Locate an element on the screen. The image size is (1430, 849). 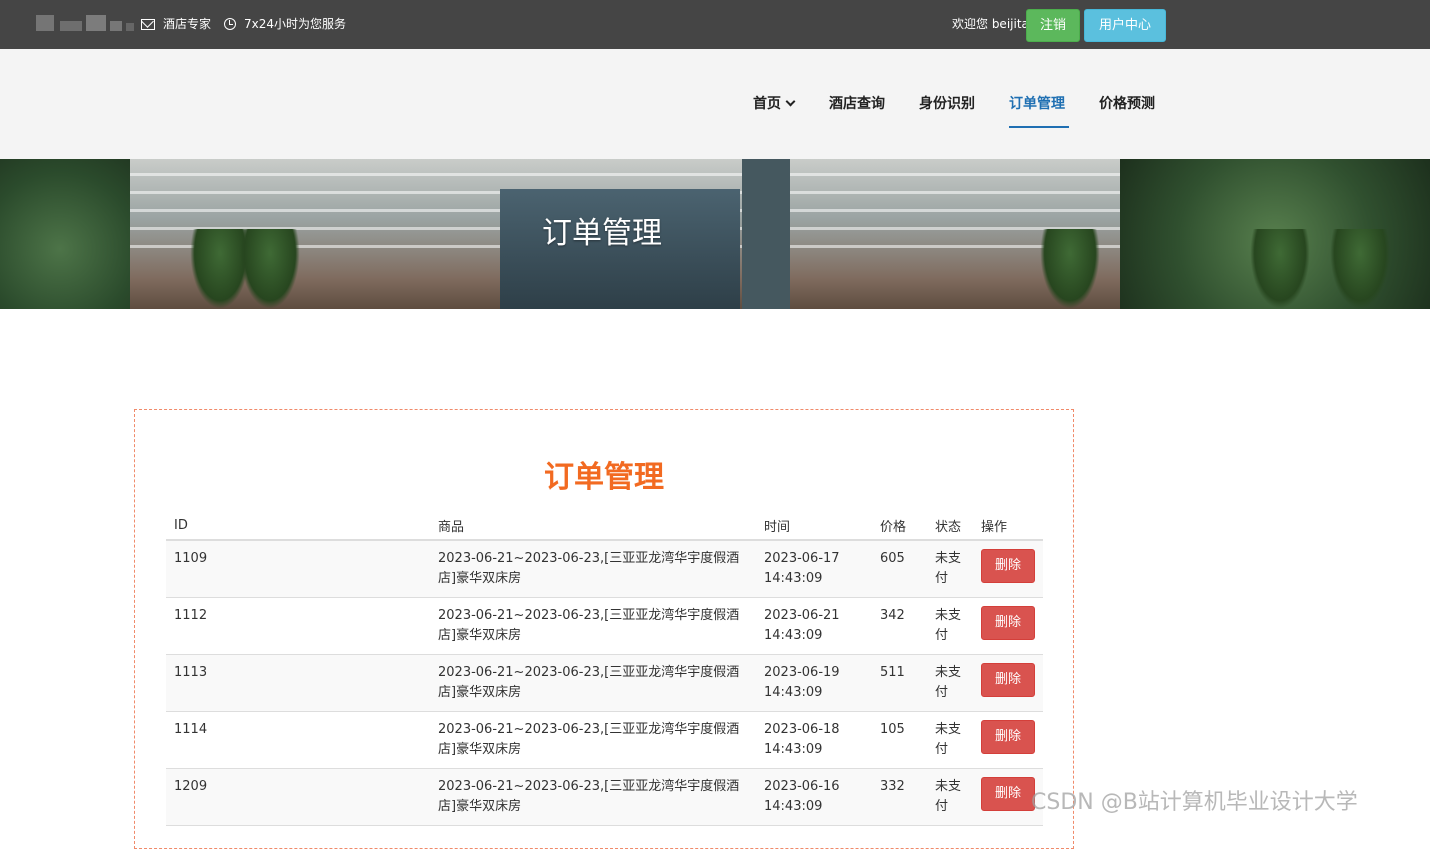
order-time: 2023-06-16 14:43:09 is located at coordinates (814, 797).